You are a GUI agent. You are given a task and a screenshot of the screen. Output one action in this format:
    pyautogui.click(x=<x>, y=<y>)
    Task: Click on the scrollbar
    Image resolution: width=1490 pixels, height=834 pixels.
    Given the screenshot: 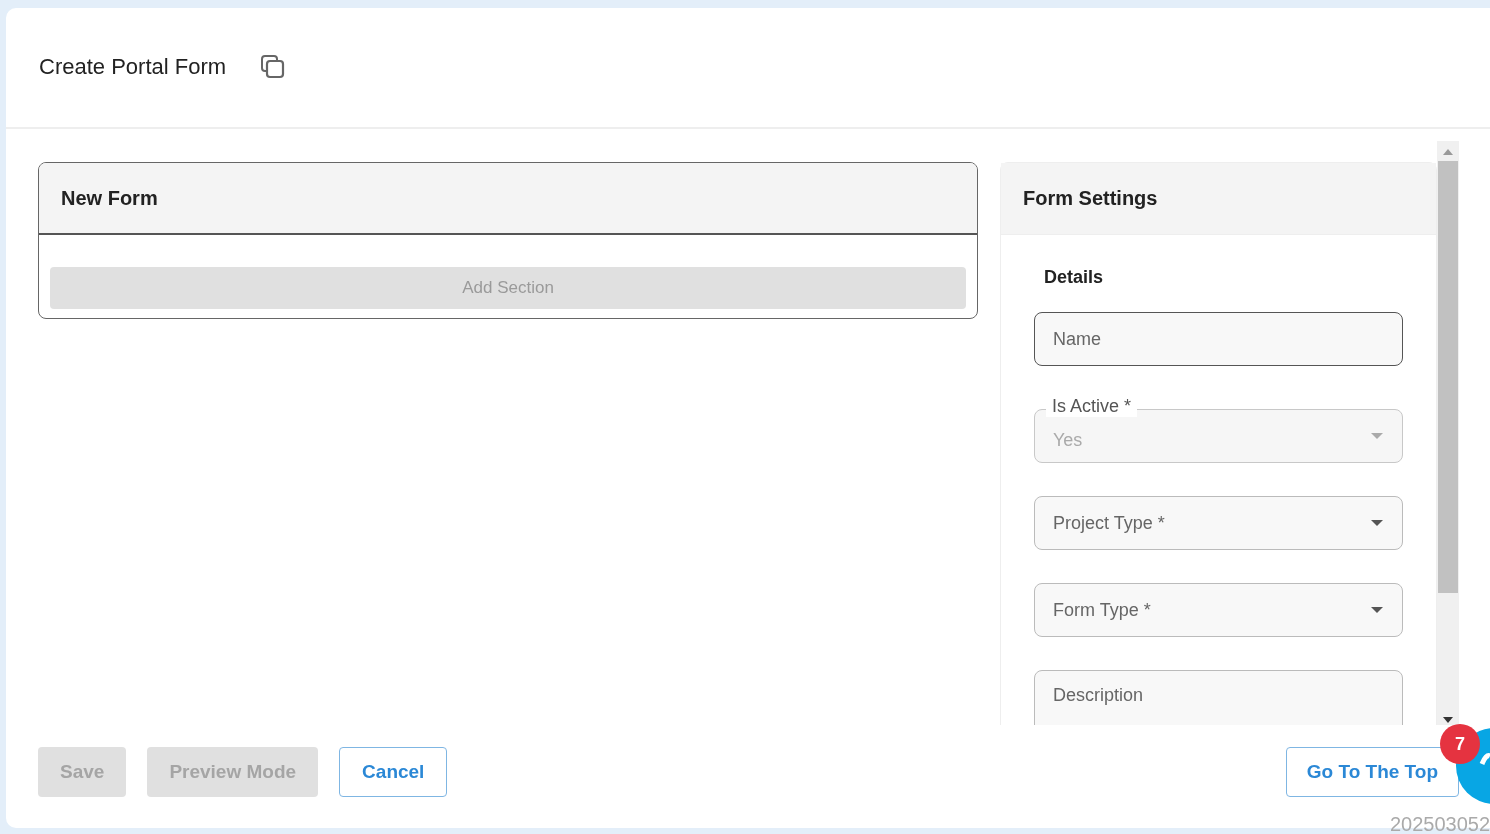 What is the action you would take?
    pyautogui.click(x=1448, y=433)
    